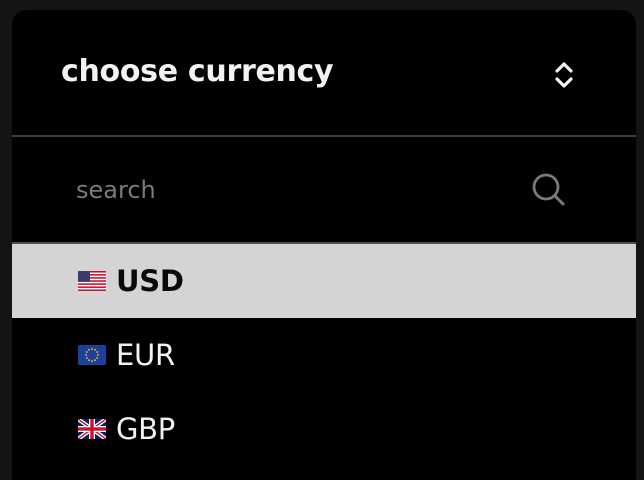 The image size is (644, 480). What do you see at coordinates (92, 281) in the screenshot?
I see `us-flag-icon` at bounding box center [92, 281].